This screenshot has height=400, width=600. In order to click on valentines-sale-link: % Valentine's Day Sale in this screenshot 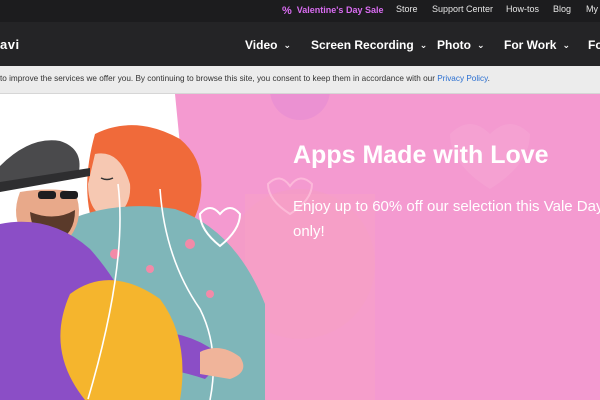, I will do `click(333, 10)`.